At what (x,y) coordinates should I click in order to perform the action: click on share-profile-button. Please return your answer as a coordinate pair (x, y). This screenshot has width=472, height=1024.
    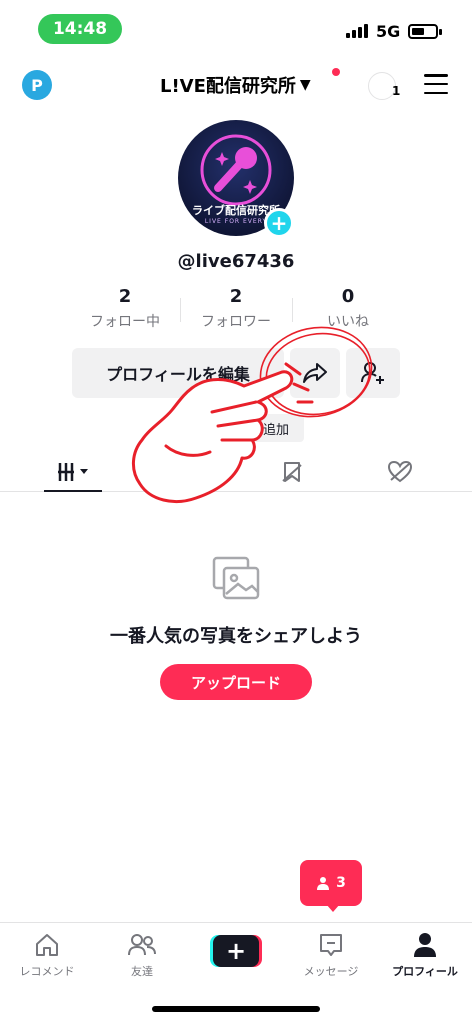
    Looking at the image, I should click on (315, 373).